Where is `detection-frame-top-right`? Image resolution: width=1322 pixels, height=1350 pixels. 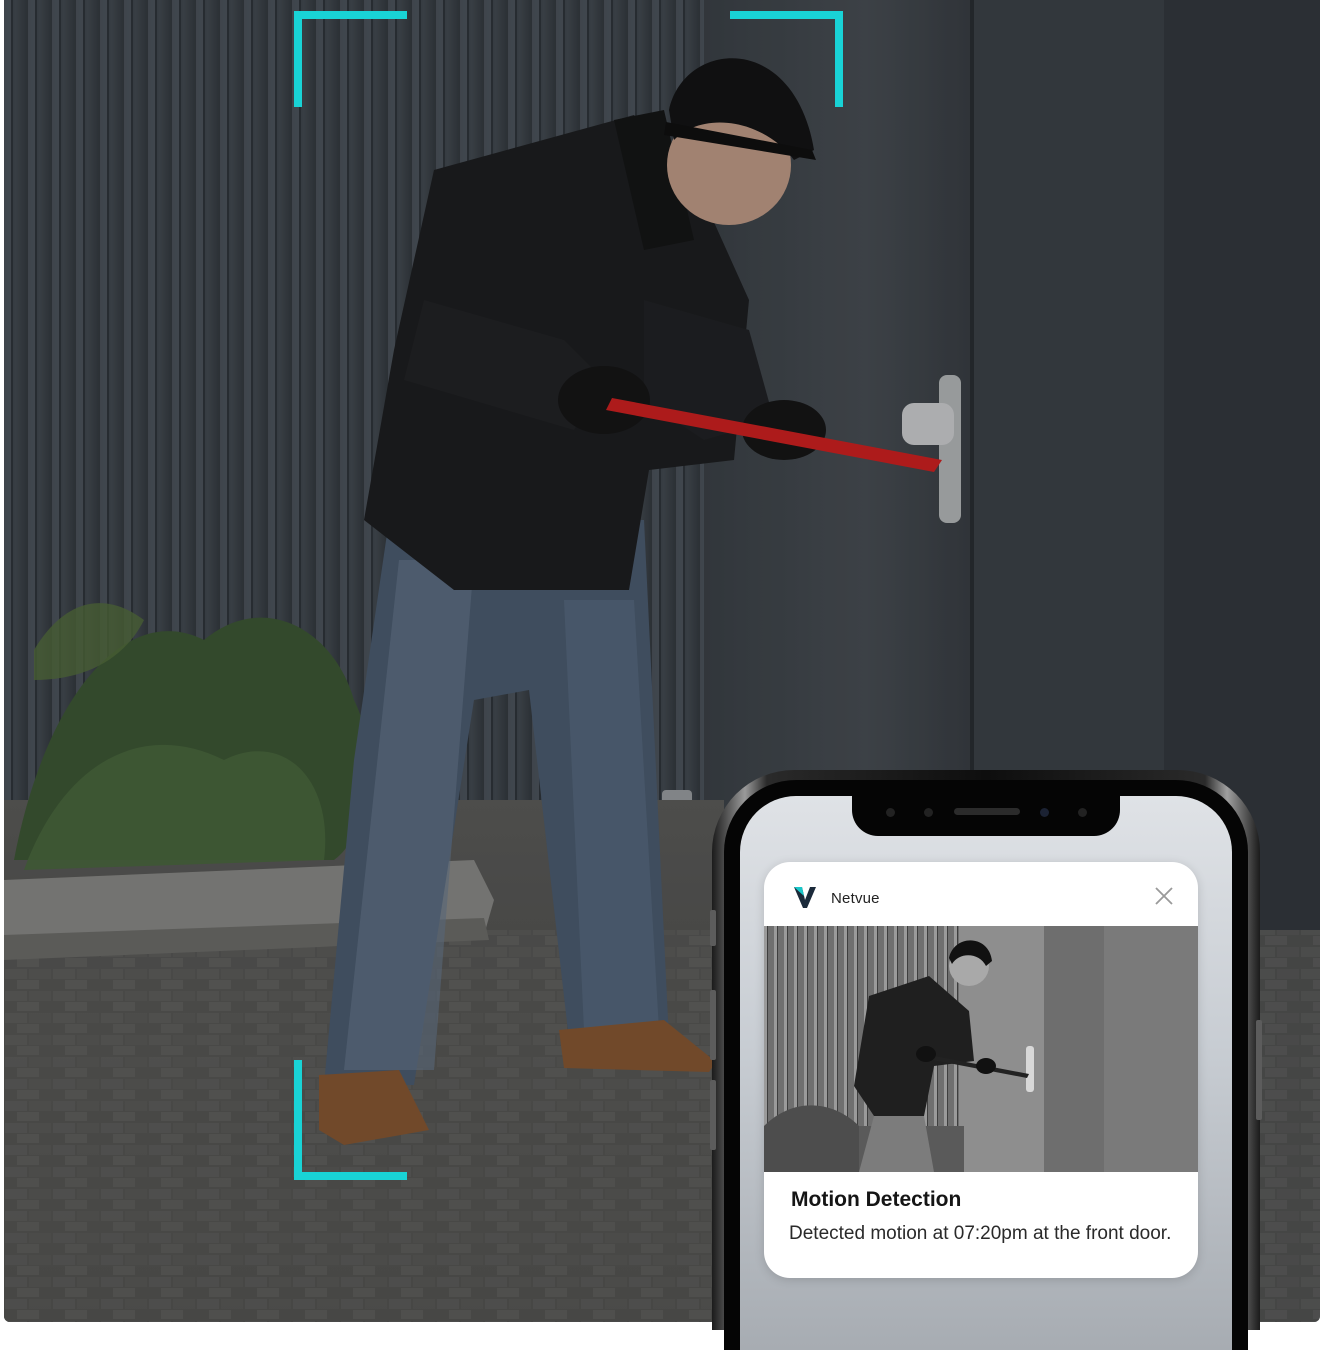
detection-frame-top-right is located at coordinates (786, 59).